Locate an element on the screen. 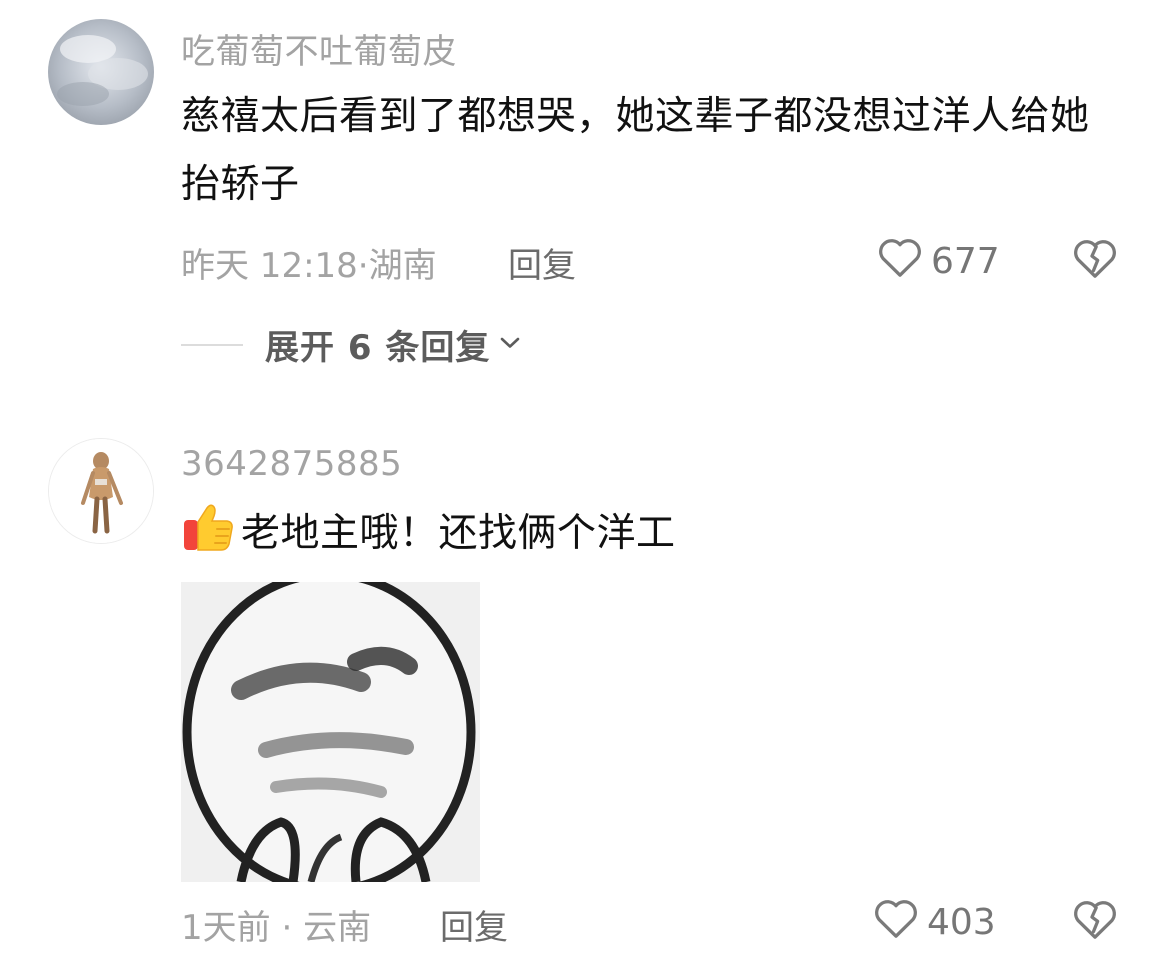 The height and width of the screenshot is (965, 1169). comment-meta: 1天前 · 云南 is located at coordinates (276, 924).